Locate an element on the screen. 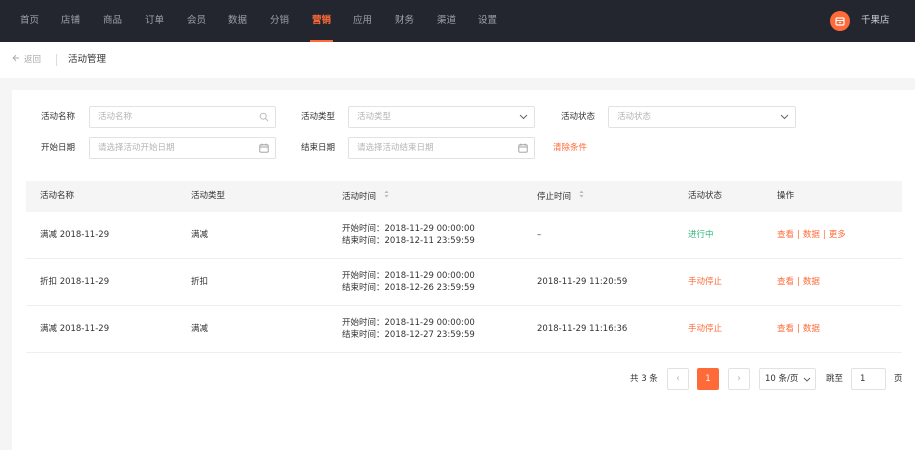 This screenshot has height=450, width=915. clear-filters-link: 清除条件 is located at coordinates (570, 148).